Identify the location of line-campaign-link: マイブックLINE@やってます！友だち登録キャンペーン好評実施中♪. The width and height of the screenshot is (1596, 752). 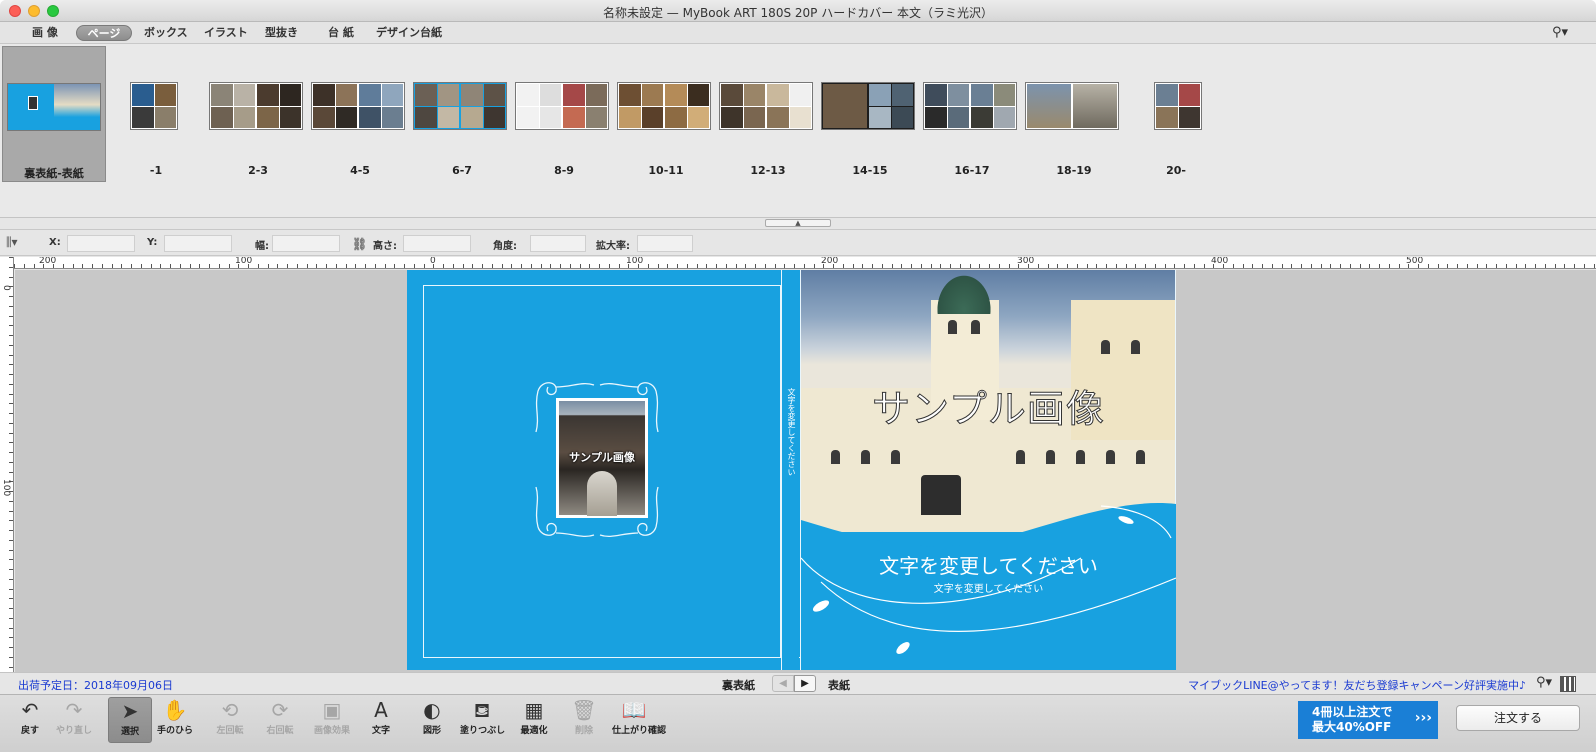
(1357, 685).